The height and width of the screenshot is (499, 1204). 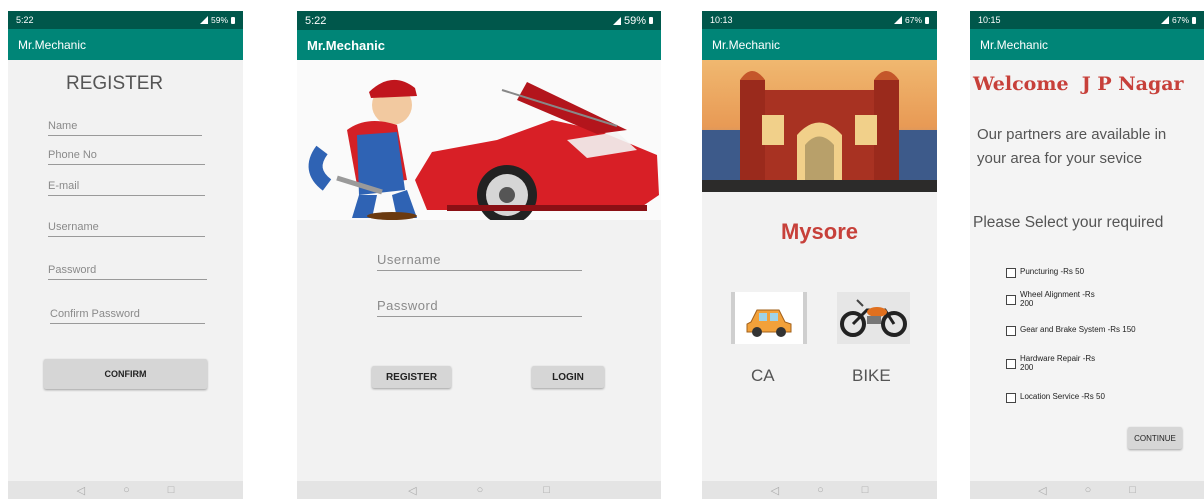 I want to click on login-button: LOGIN, so click(x=568, y=377).